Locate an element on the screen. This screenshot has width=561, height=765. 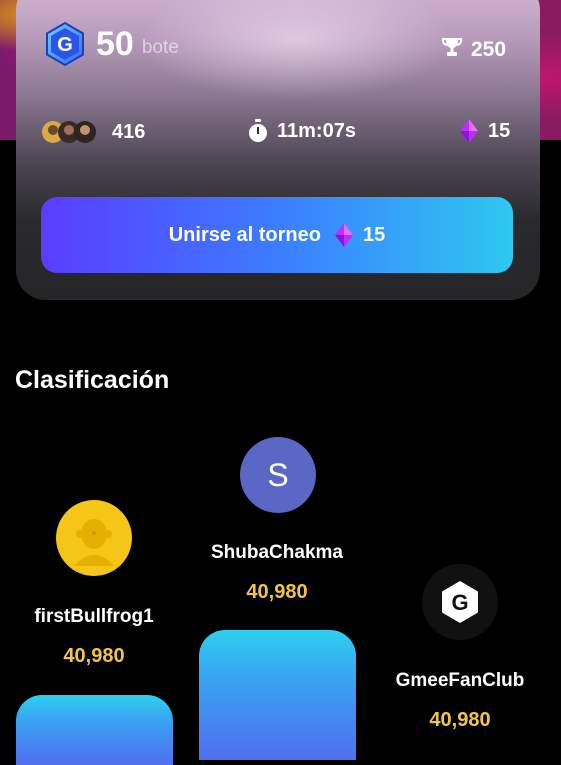
svg-text: G is located at coordinates (65, 45).